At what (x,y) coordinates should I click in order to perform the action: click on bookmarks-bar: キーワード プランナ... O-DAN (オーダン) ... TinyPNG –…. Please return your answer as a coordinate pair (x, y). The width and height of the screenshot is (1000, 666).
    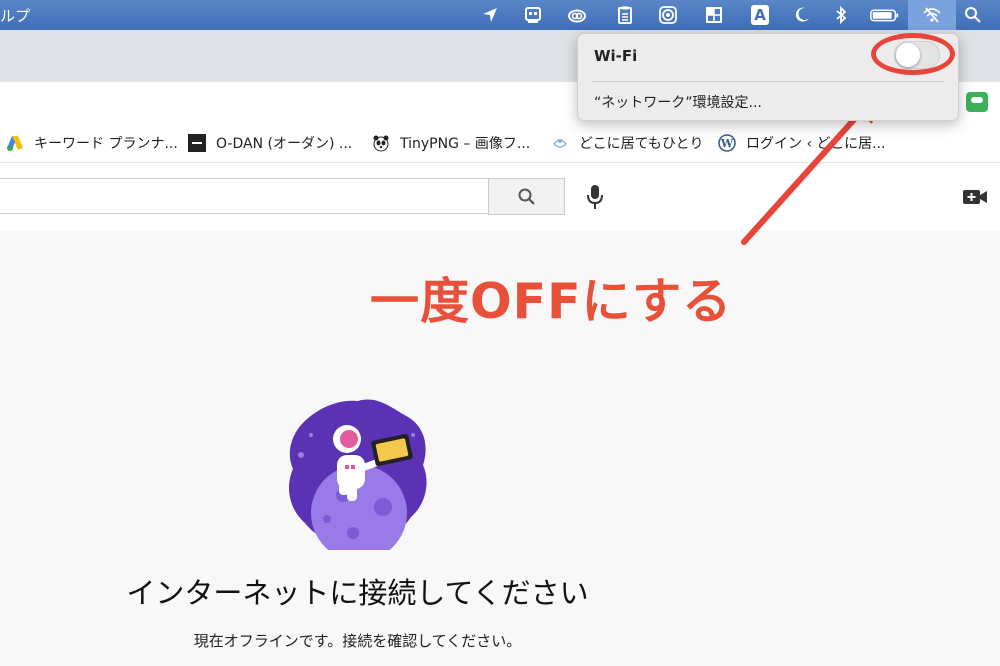
    Looking at the image, I should click on (500, 142).